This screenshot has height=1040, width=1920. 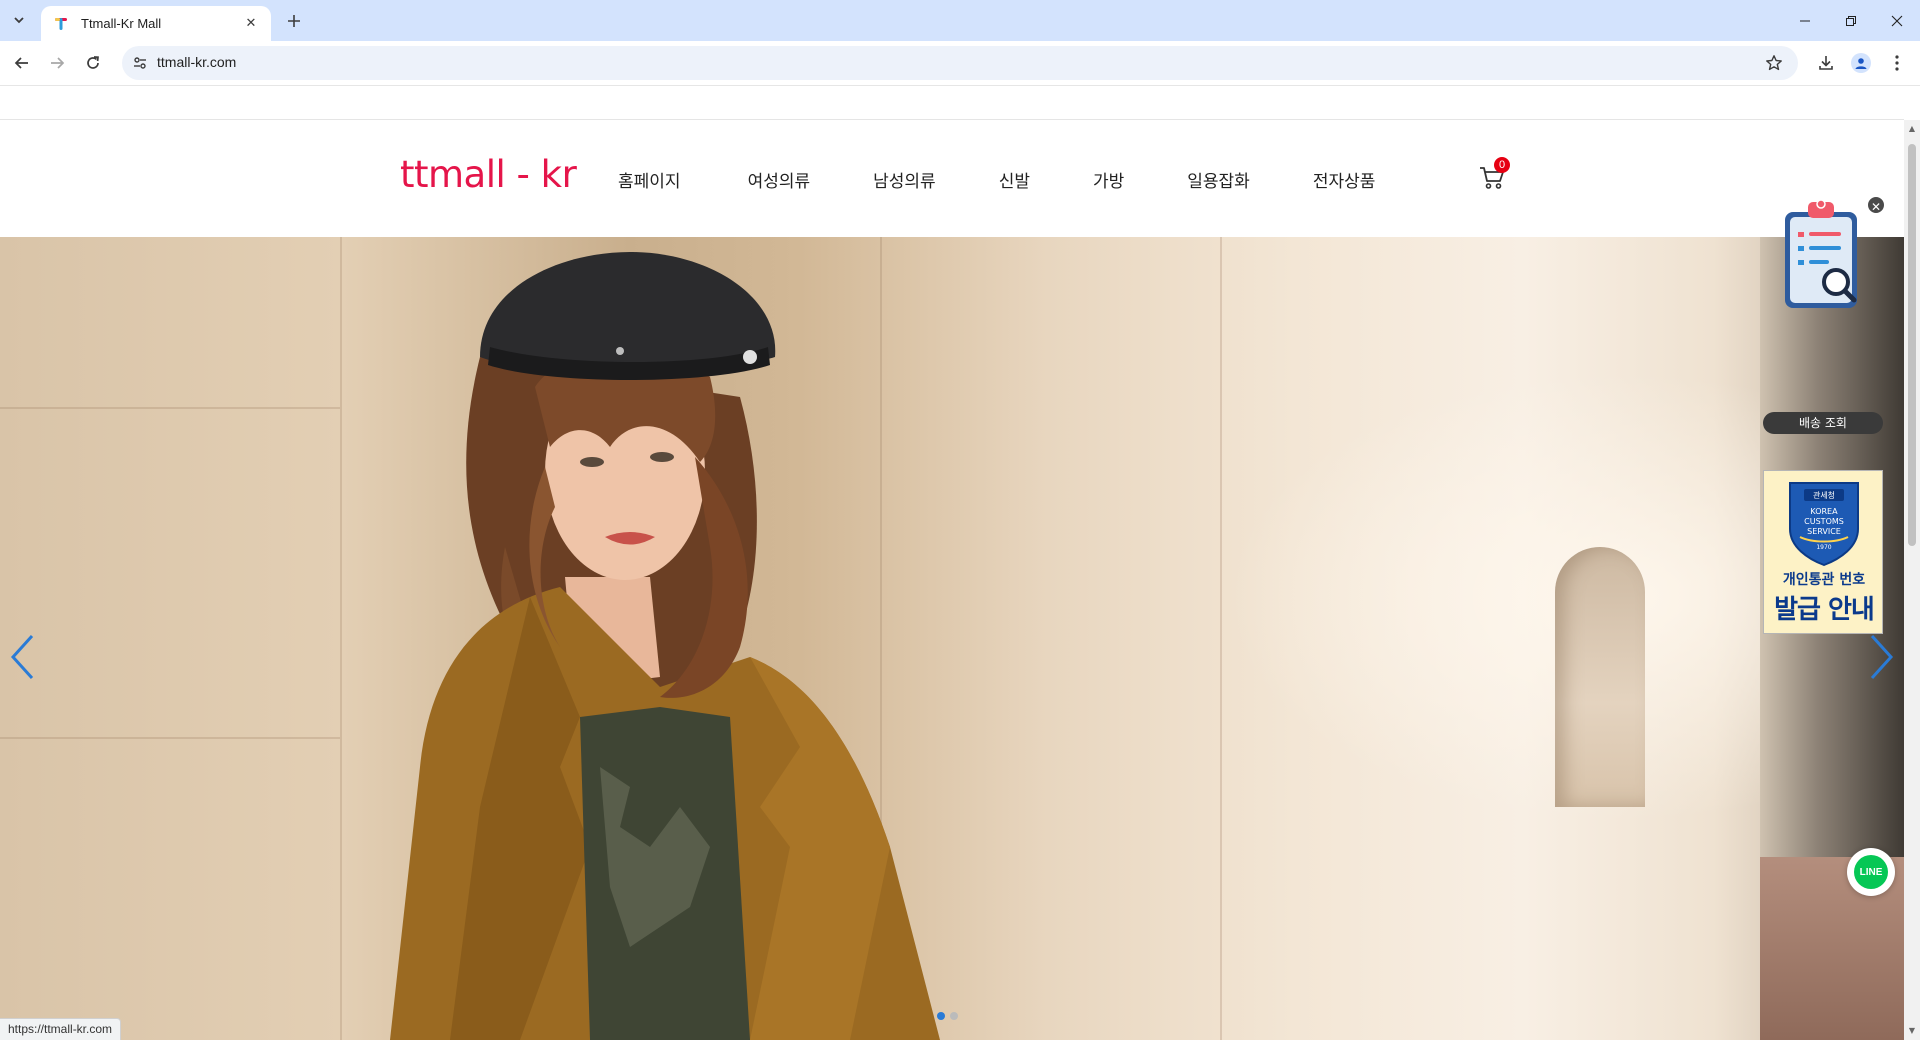 What do you see at coordinates (1912, 345) in the screenshot?
I see `scrollbar-thumb` at bounding box center [1912, 345].